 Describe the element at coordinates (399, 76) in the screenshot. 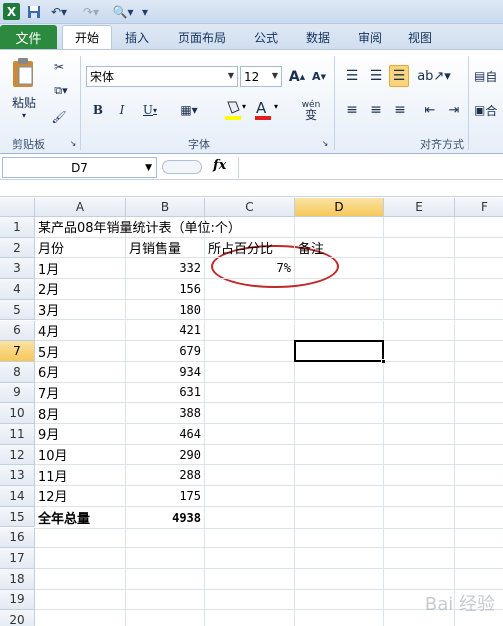

I see `align-bottom-icon: ☰` at that location.